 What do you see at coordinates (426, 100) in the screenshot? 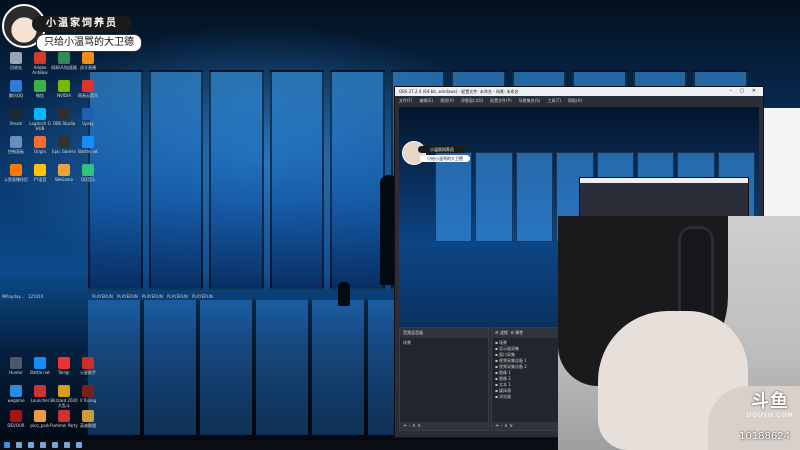
I see `obs-menu-item: 编辑(E)` at bounding box center [426, 100].